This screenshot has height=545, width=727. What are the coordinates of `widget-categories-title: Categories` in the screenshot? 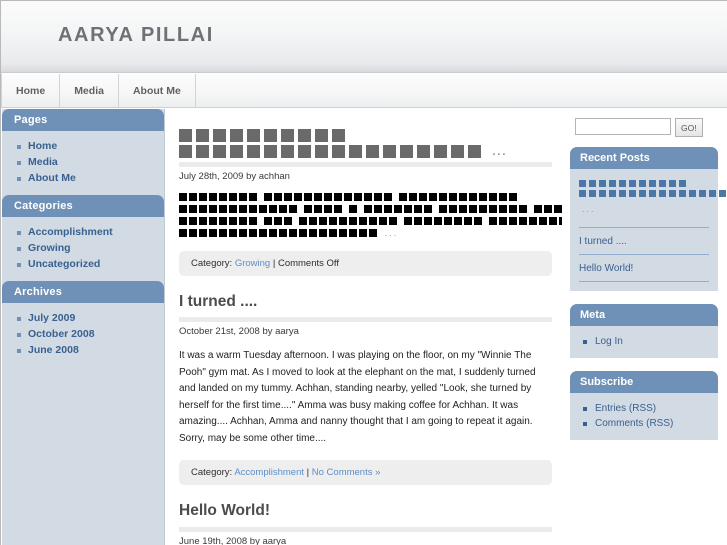 It's located at (83, 206).